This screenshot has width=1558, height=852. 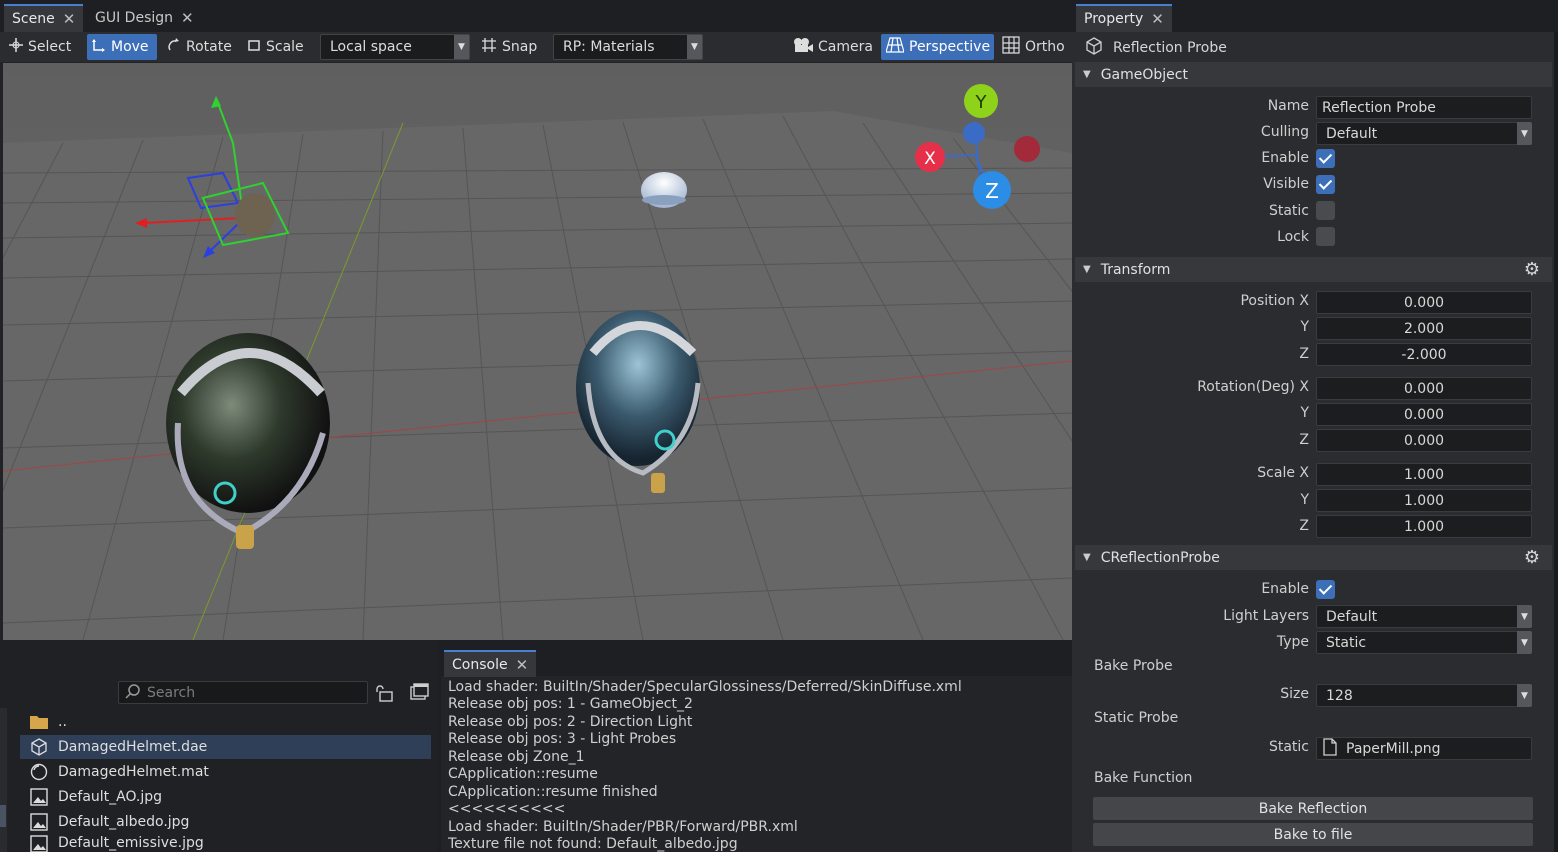 I want to click on type-dropdown: Static ▼, so click(x=1424, y=642).